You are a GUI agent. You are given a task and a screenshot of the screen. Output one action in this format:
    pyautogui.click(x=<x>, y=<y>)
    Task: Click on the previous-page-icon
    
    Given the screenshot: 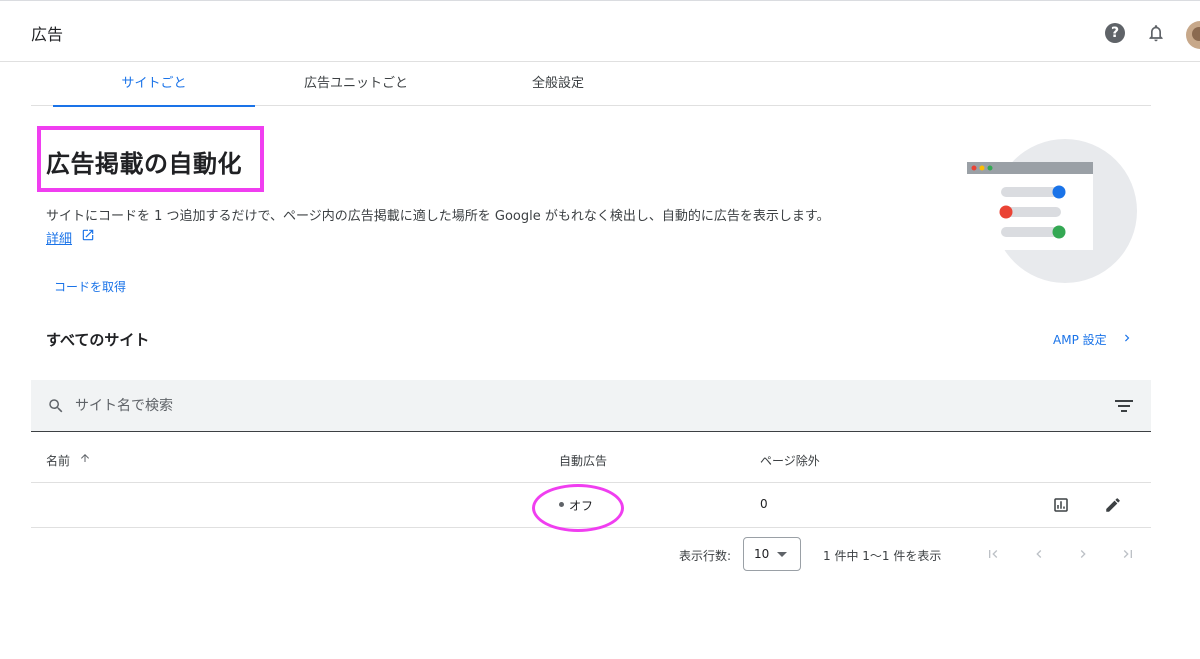 What is the action you would take?
    pyautogui.click(x=1039, y=554)
    